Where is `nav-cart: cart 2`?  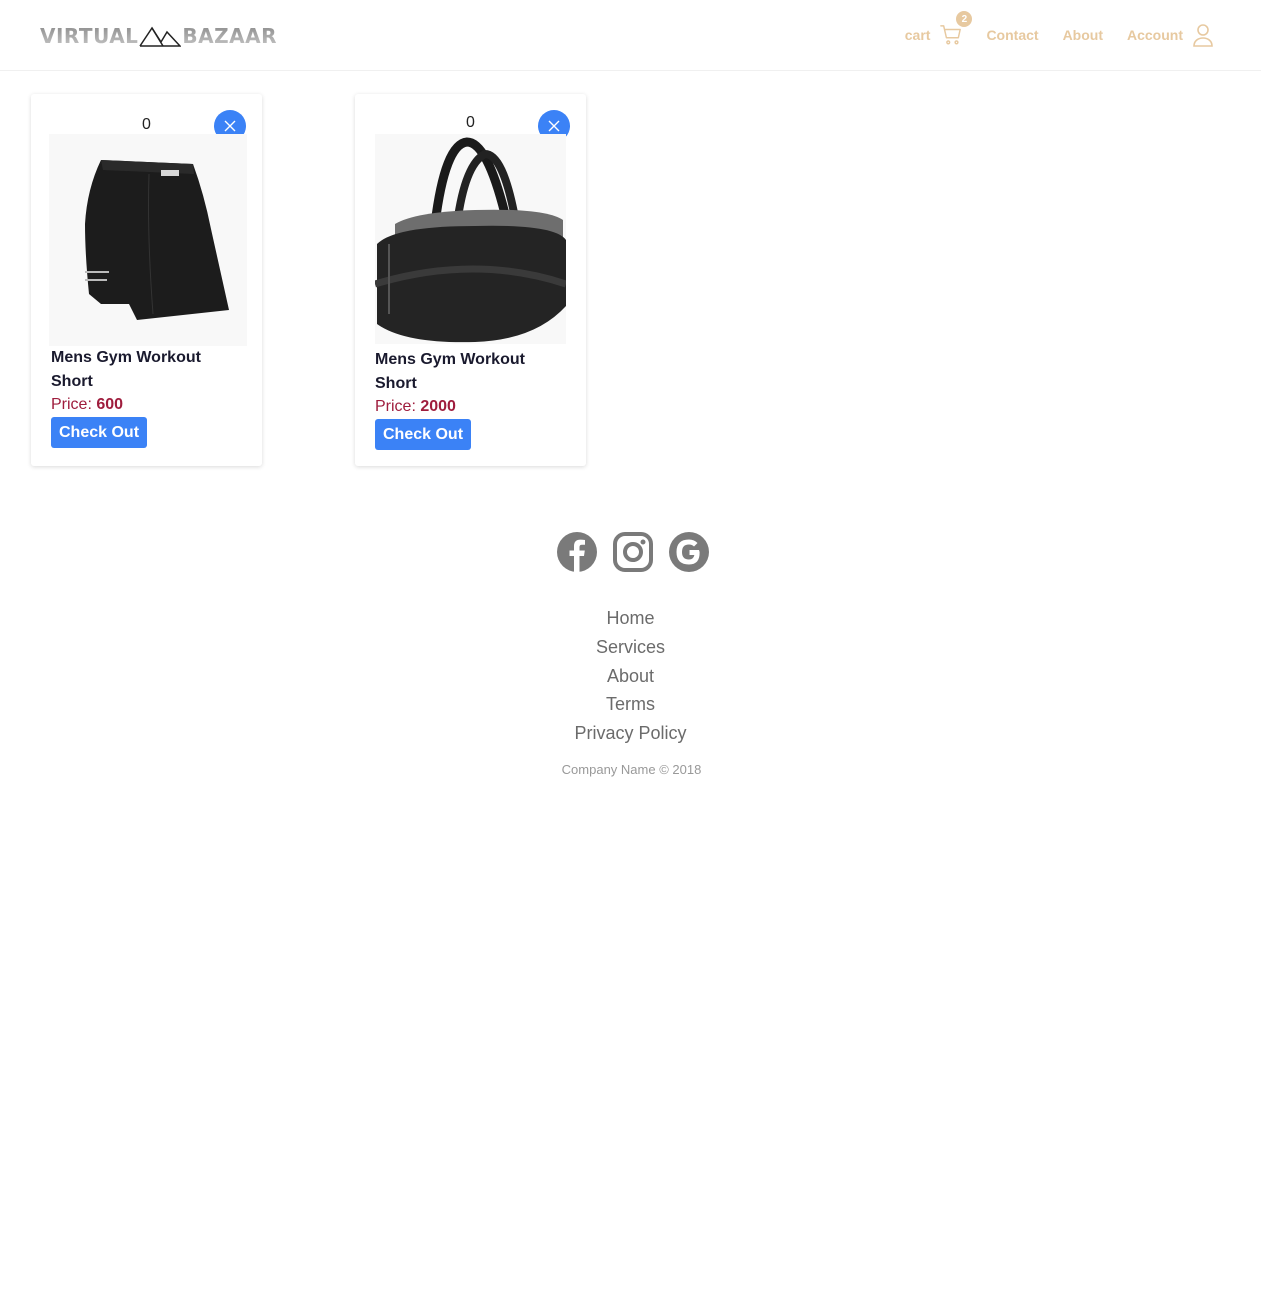 nav-cart: cart 2 is located at coordinates (938, 28).